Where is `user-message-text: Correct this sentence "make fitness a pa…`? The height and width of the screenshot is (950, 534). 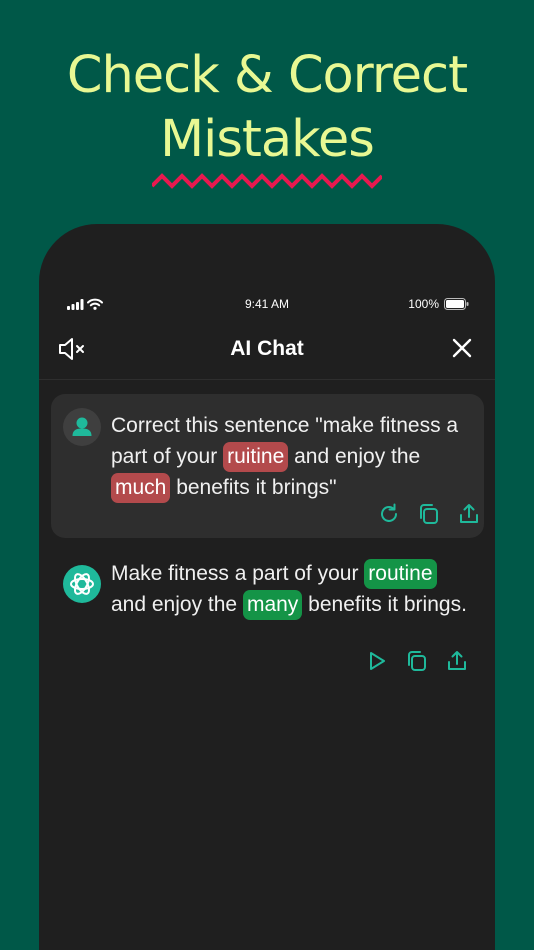
user-message-text: Correct this sentence "make fitness a pa… is located at coordinates (292, 456).